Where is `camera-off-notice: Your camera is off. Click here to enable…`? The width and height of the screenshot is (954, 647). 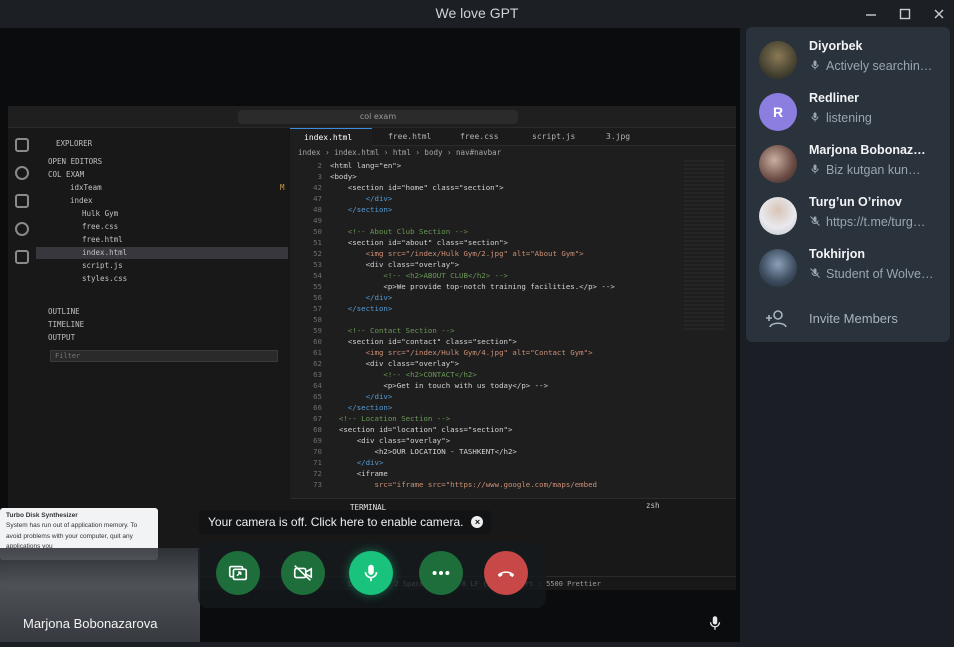
camera-off-notice: Your camera is off. Click here to enable… is located at coordinates (345, 522).